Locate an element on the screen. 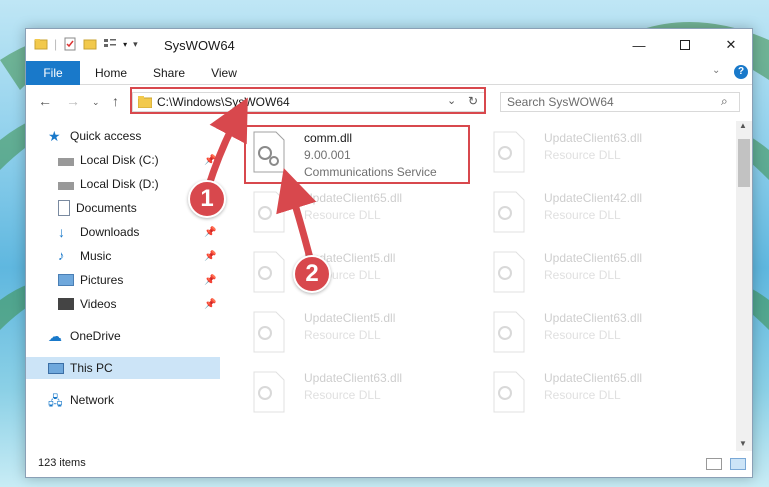 The width and height of the screenshot is (769, 487). videos-icon is located at coordinates (66, 304).